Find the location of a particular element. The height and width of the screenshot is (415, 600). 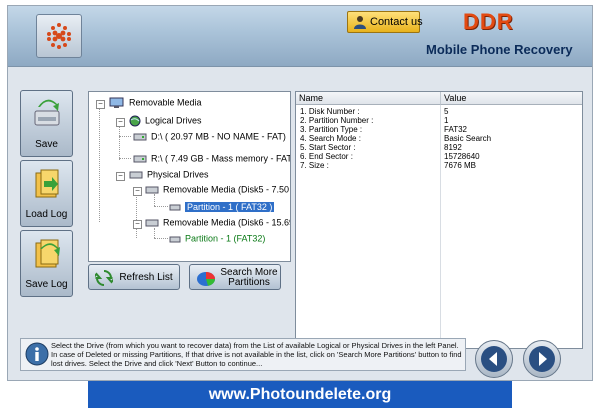

next-button is located at coordinates (542, 359).